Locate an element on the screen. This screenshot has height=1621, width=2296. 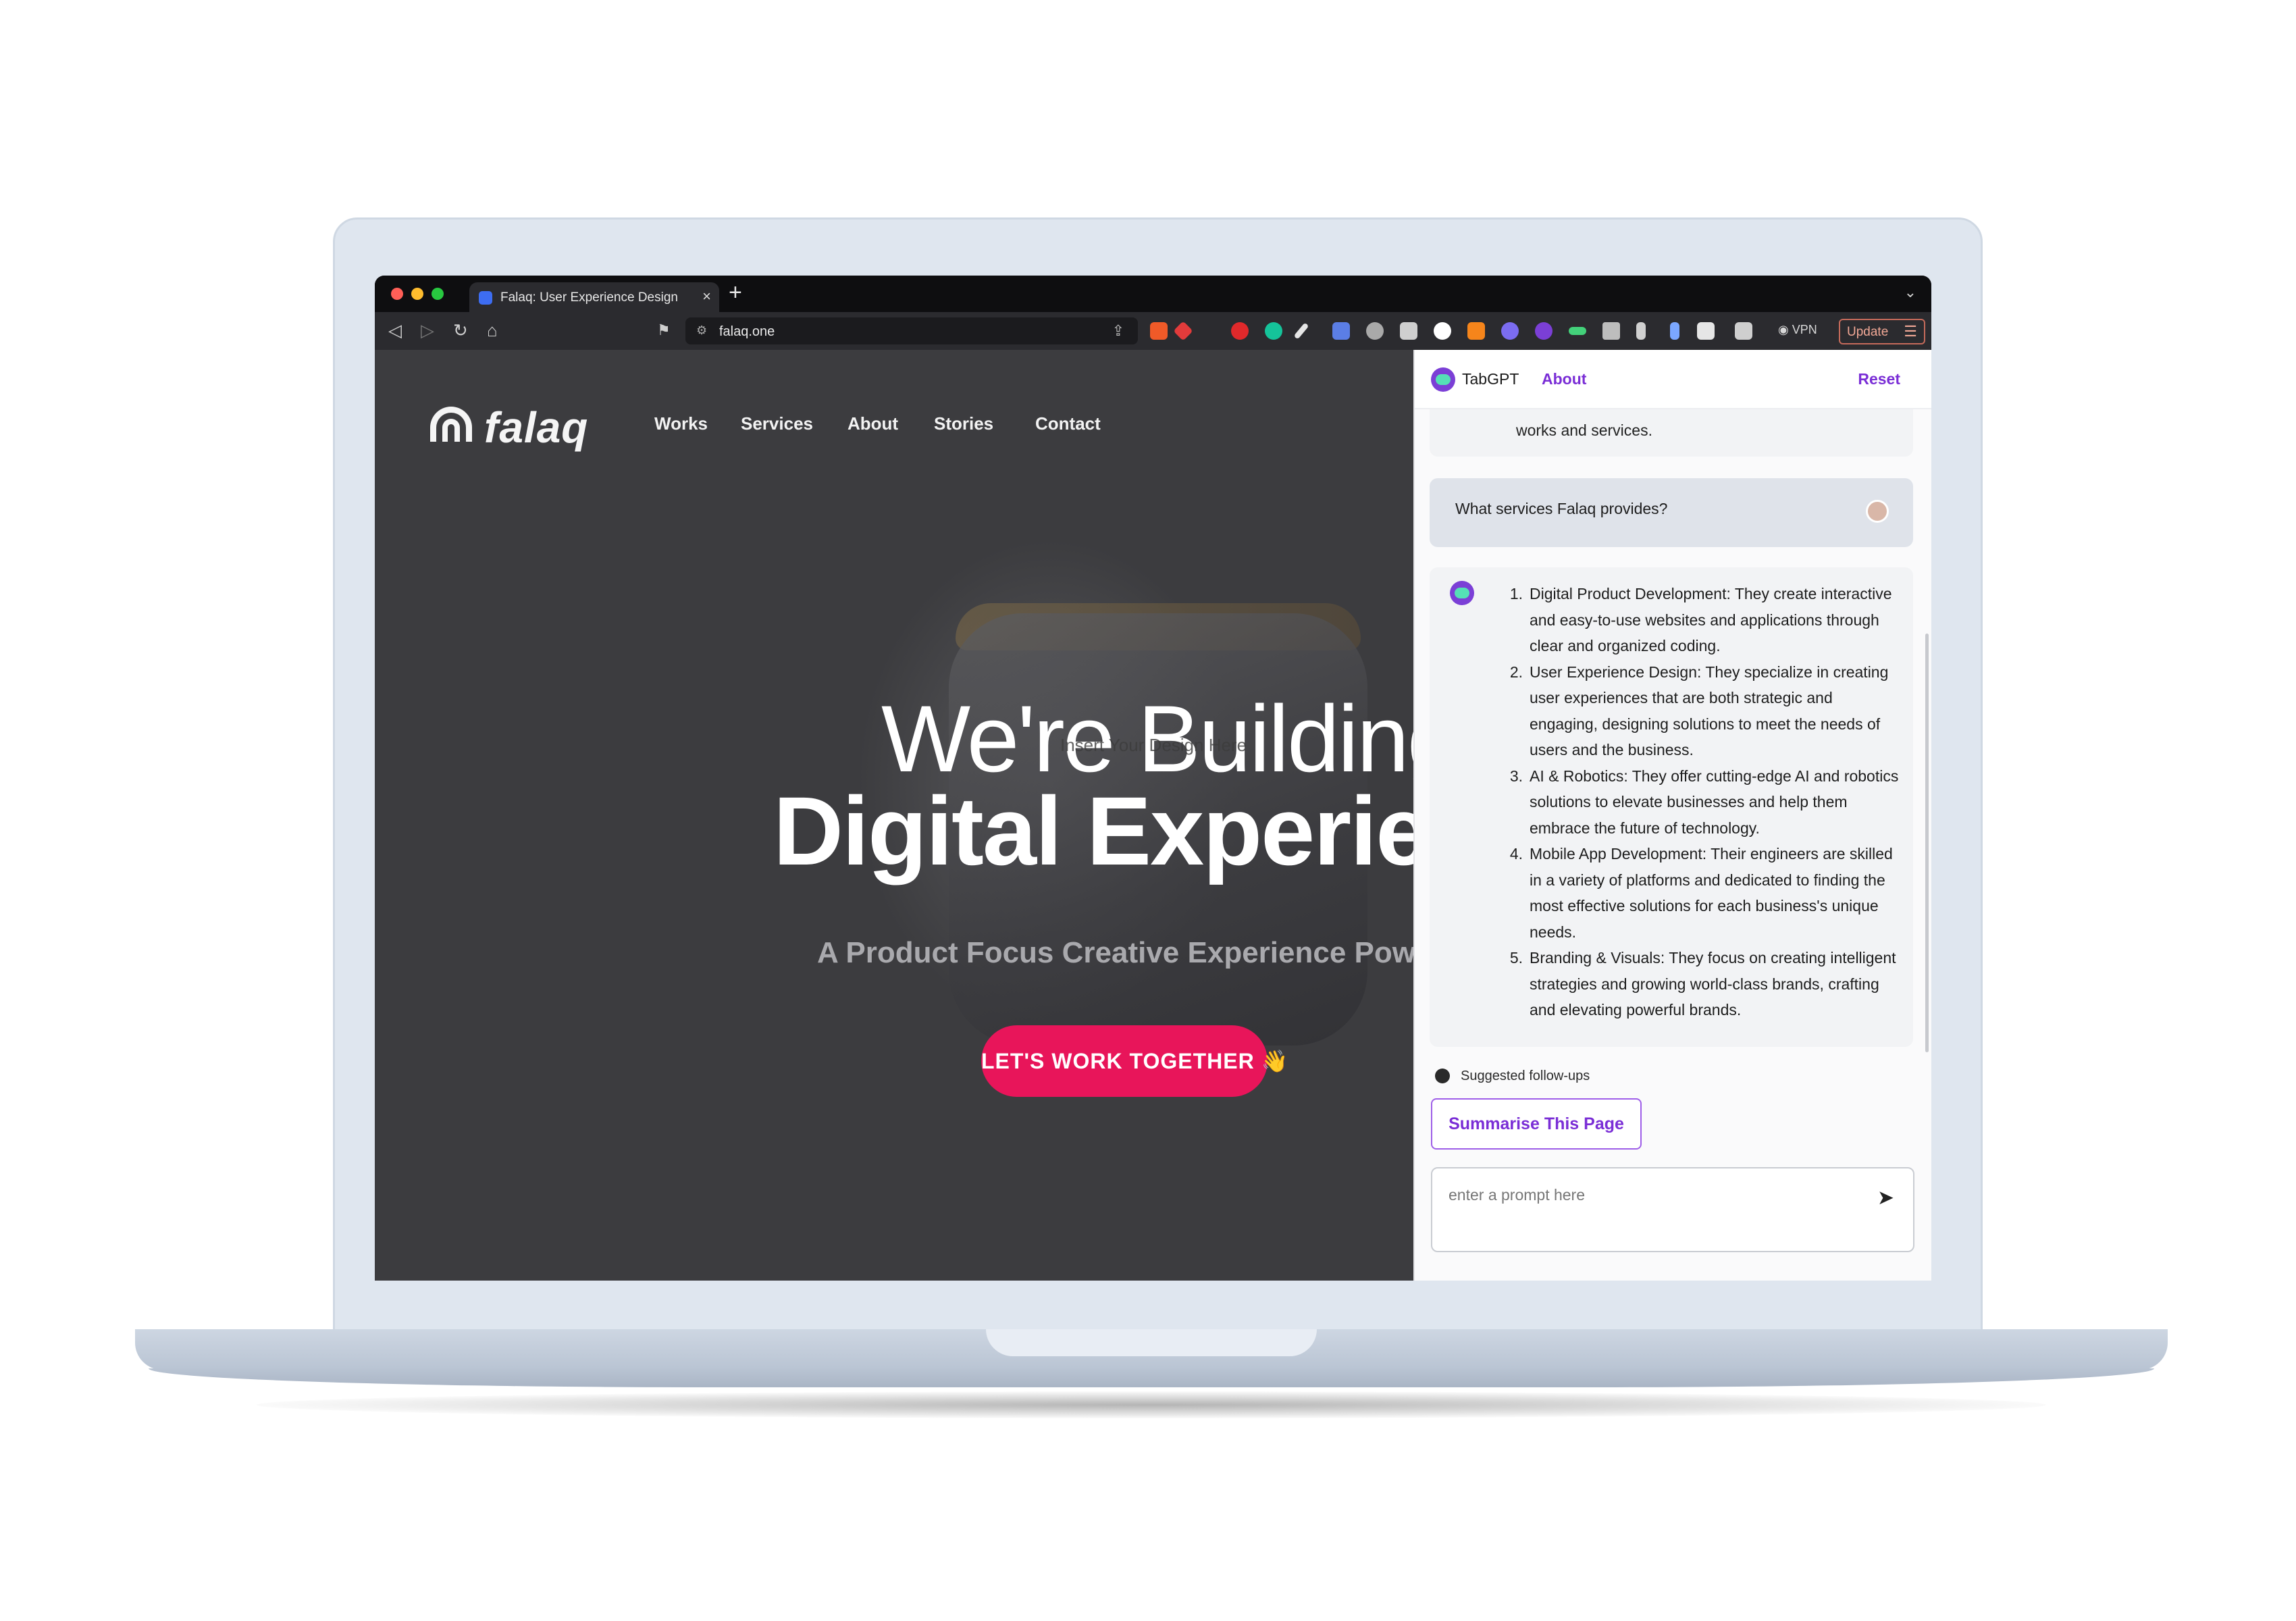
logo-text: falaq is located at coordinates (536, 427).